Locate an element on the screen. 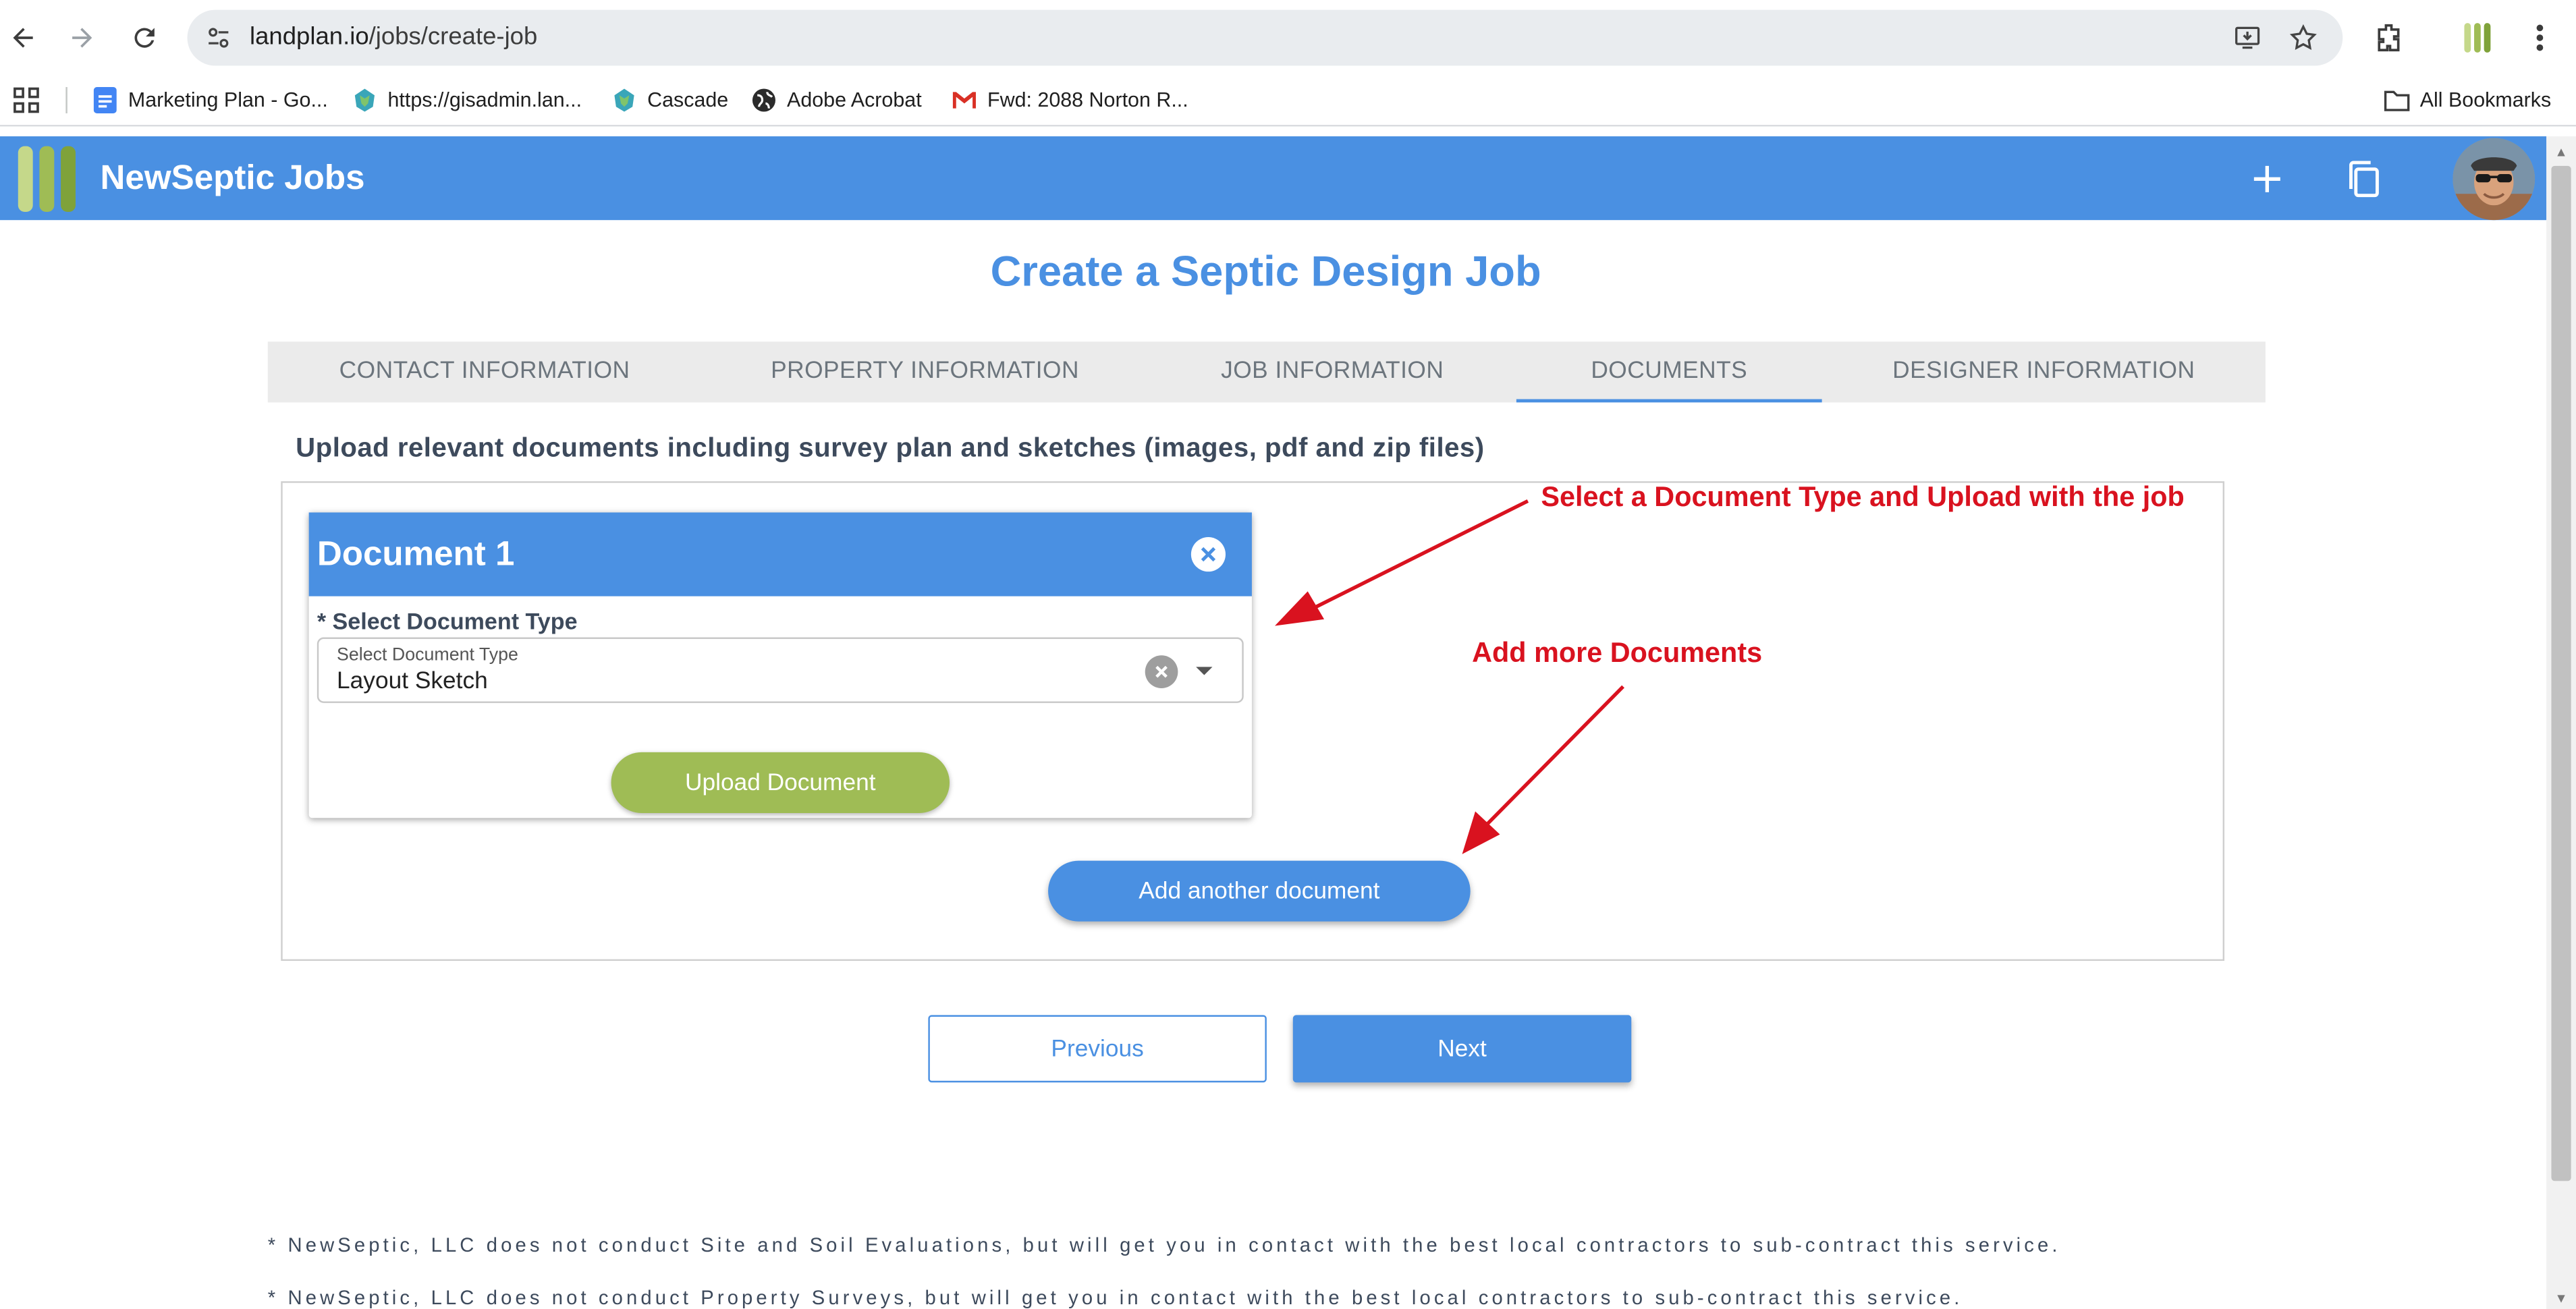 This screenshot has height=1309, width=2576. bookmark-item: Adobe Acrobat is located at coordinates (836, 101).